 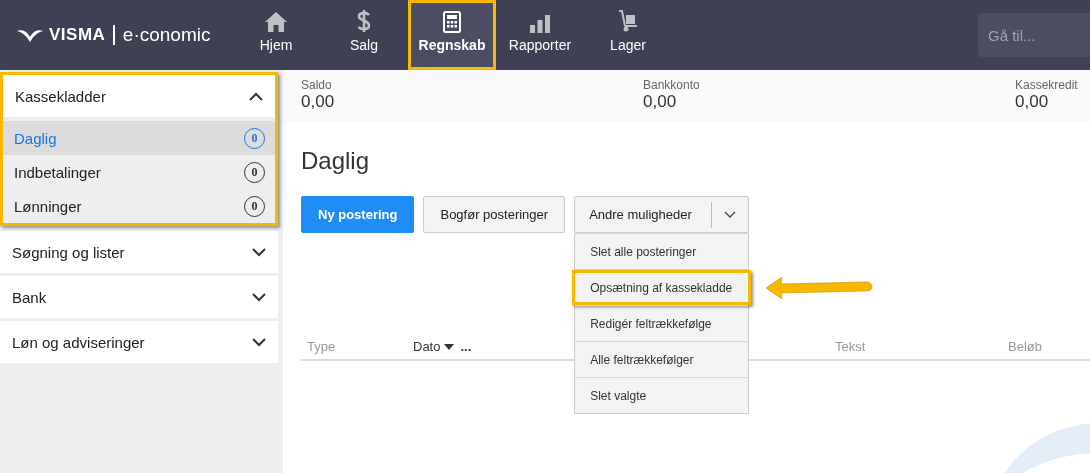 I want to click on nav-tab: Salg, so click(x=364, y=35).